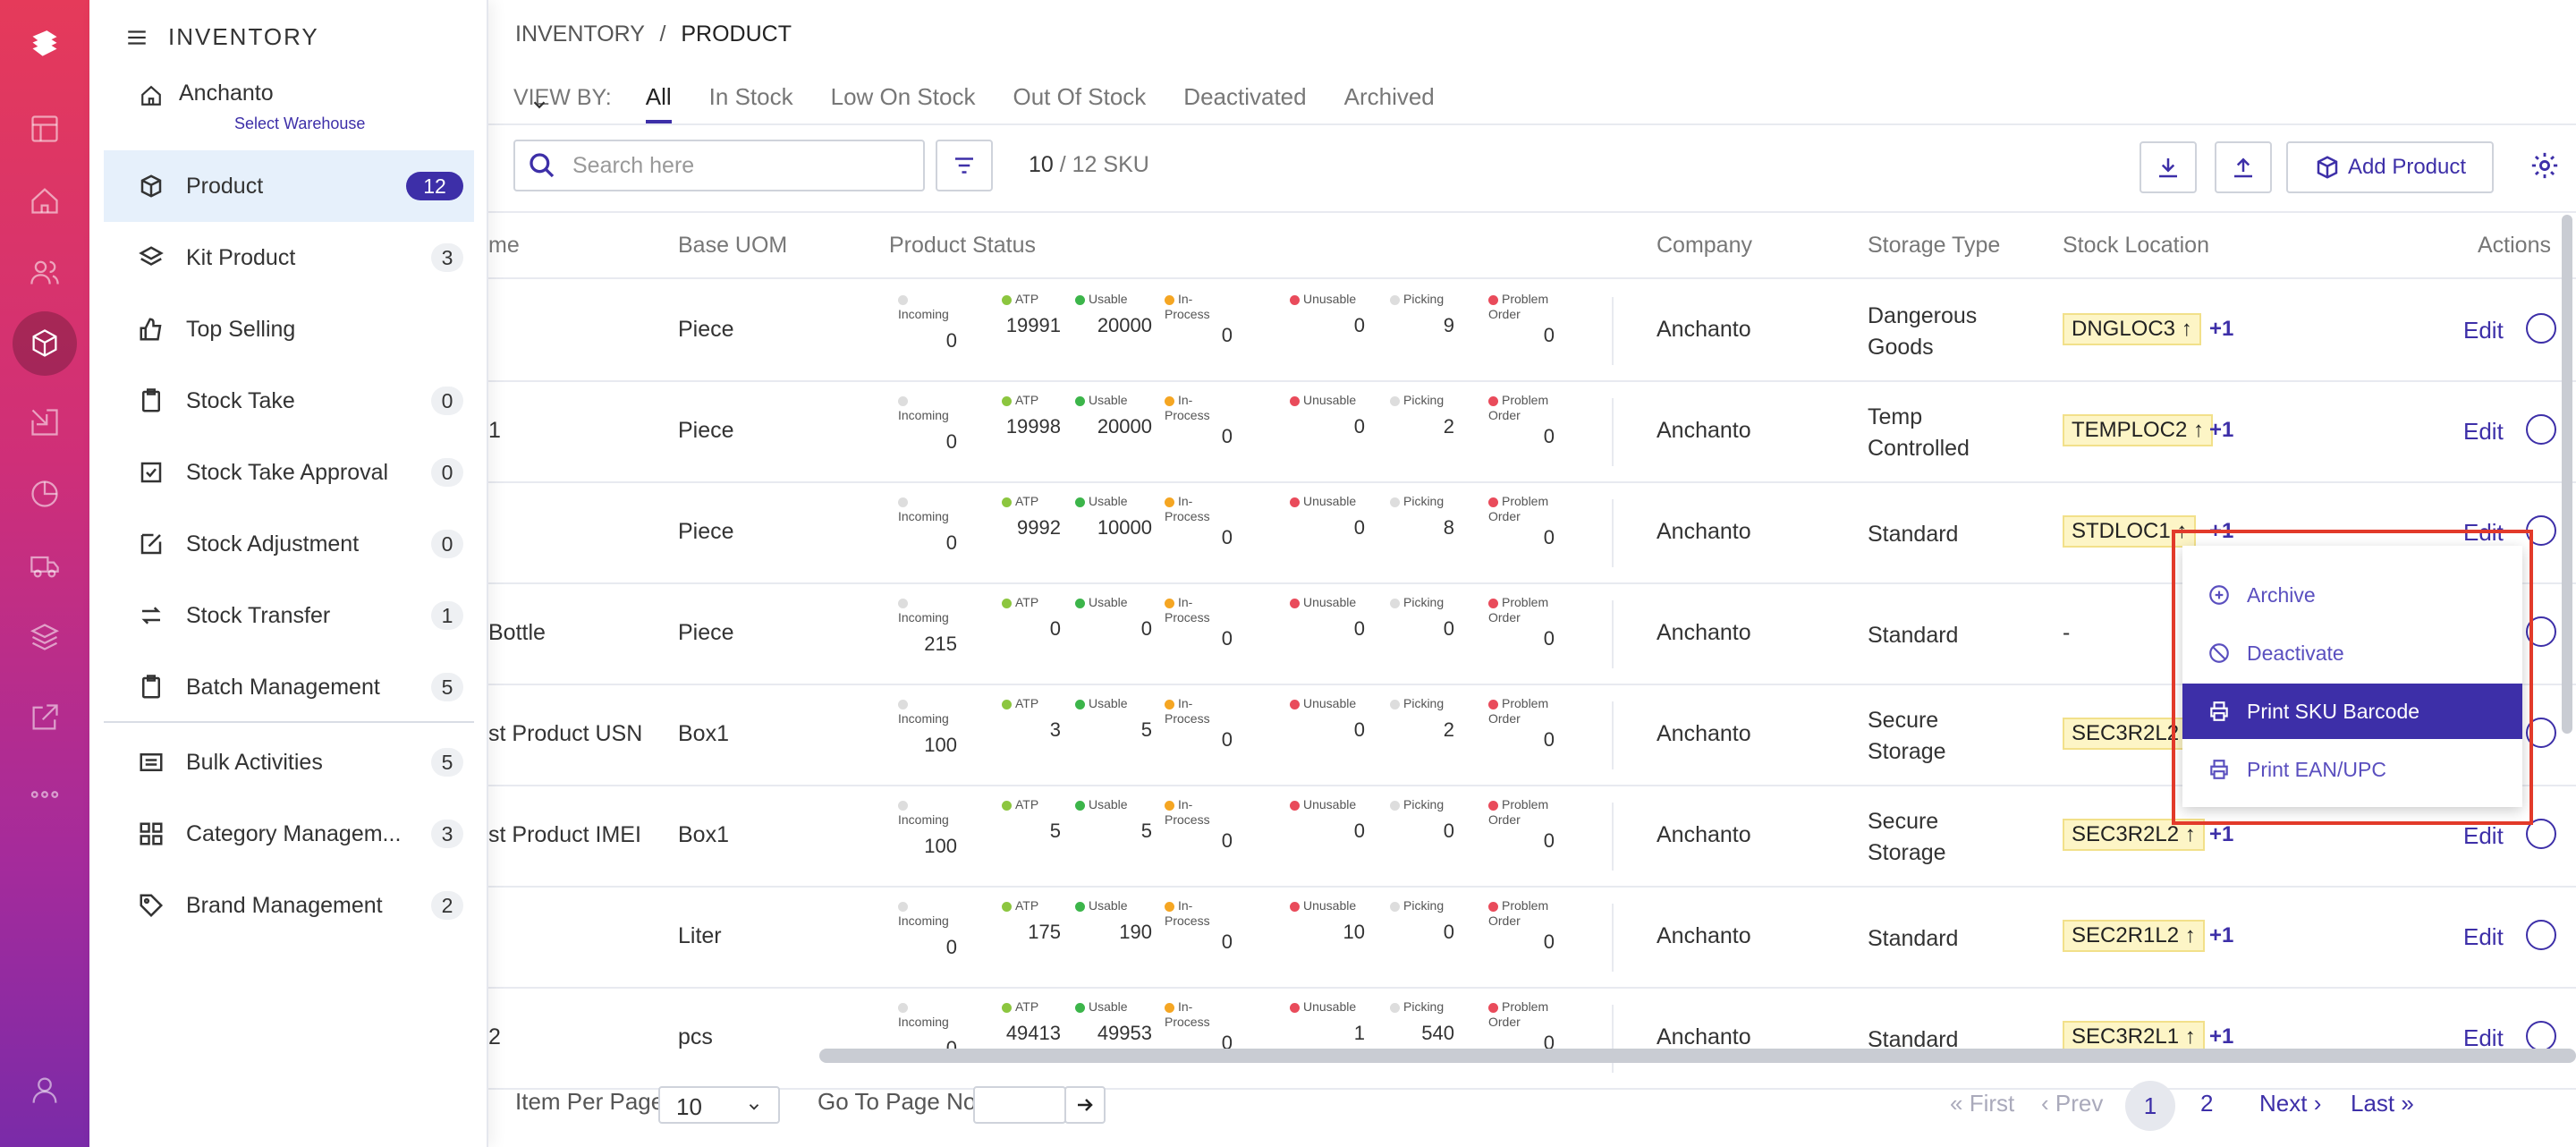  I want to click on external-link-icon, so click(45, 718).